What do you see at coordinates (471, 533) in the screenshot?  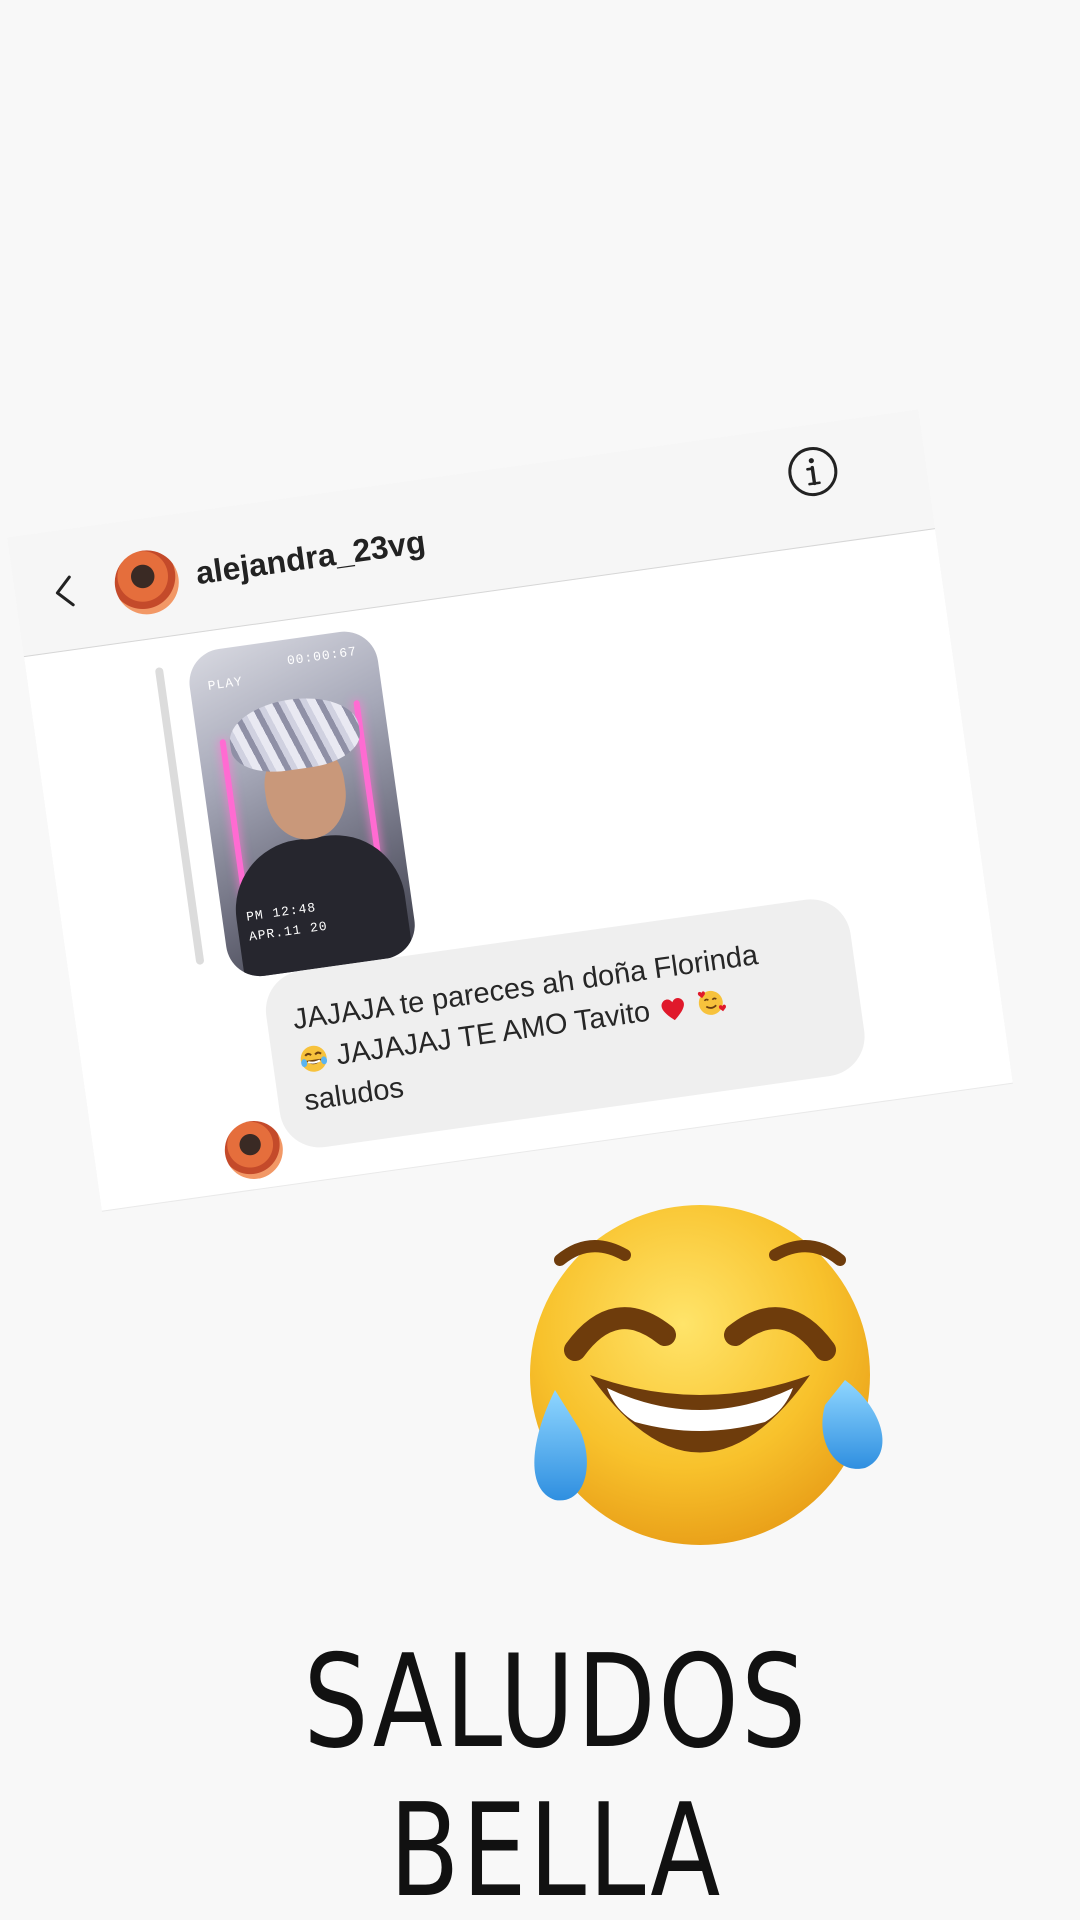 I see `dm-header: alejandra_23vg` at bounding box center [471, 533].